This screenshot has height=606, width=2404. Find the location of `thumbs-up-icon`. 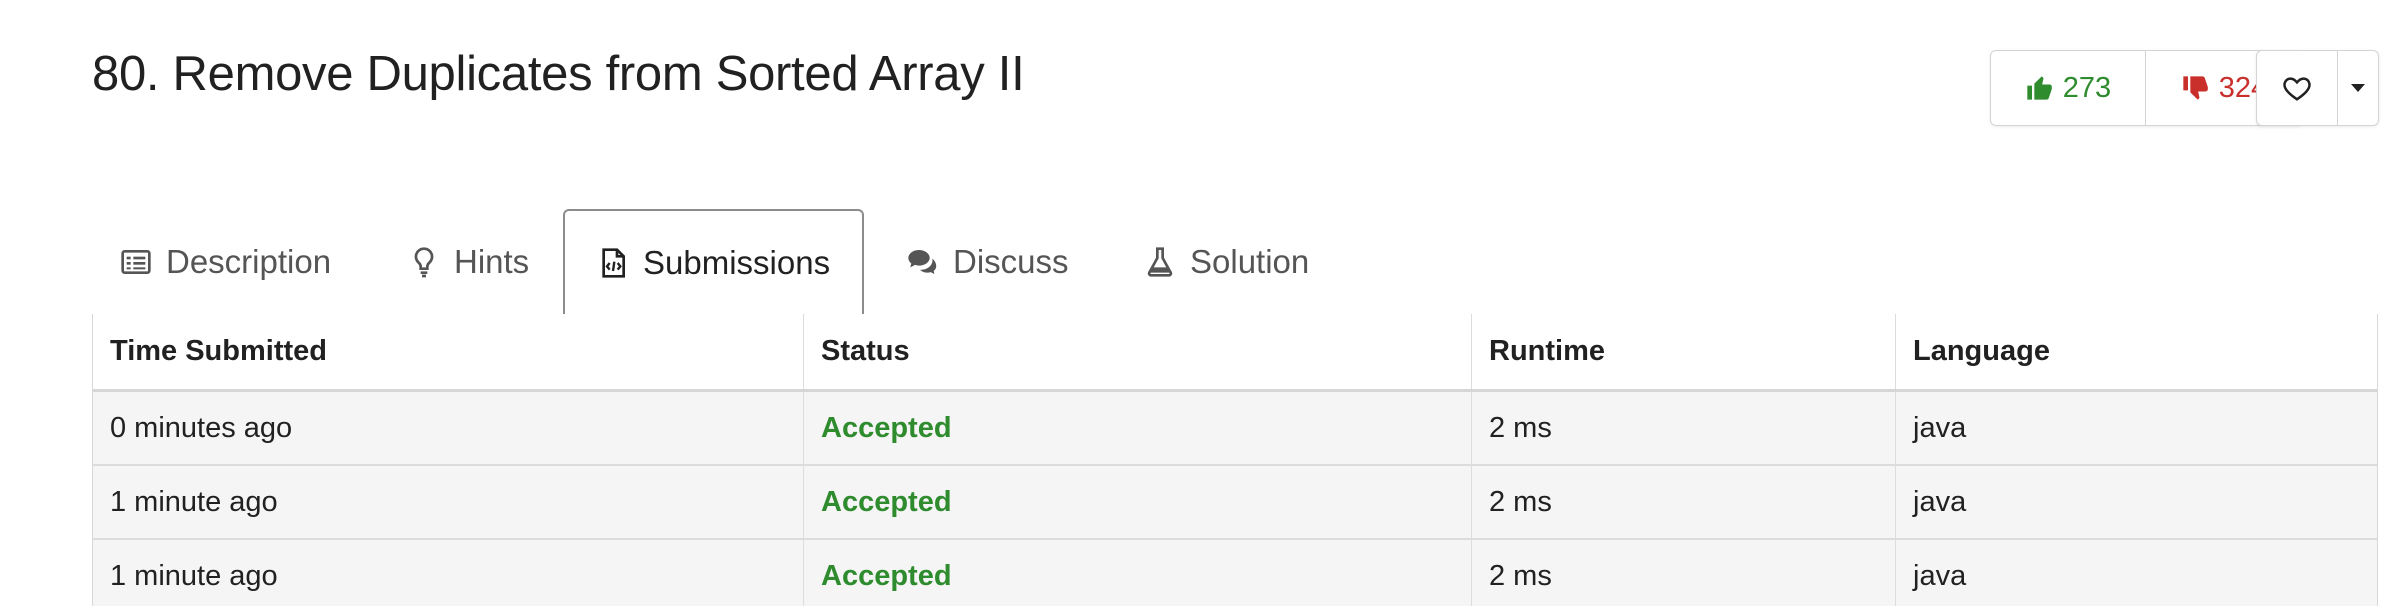

thumbs-up-icon is located at coordinates (2039, 88).